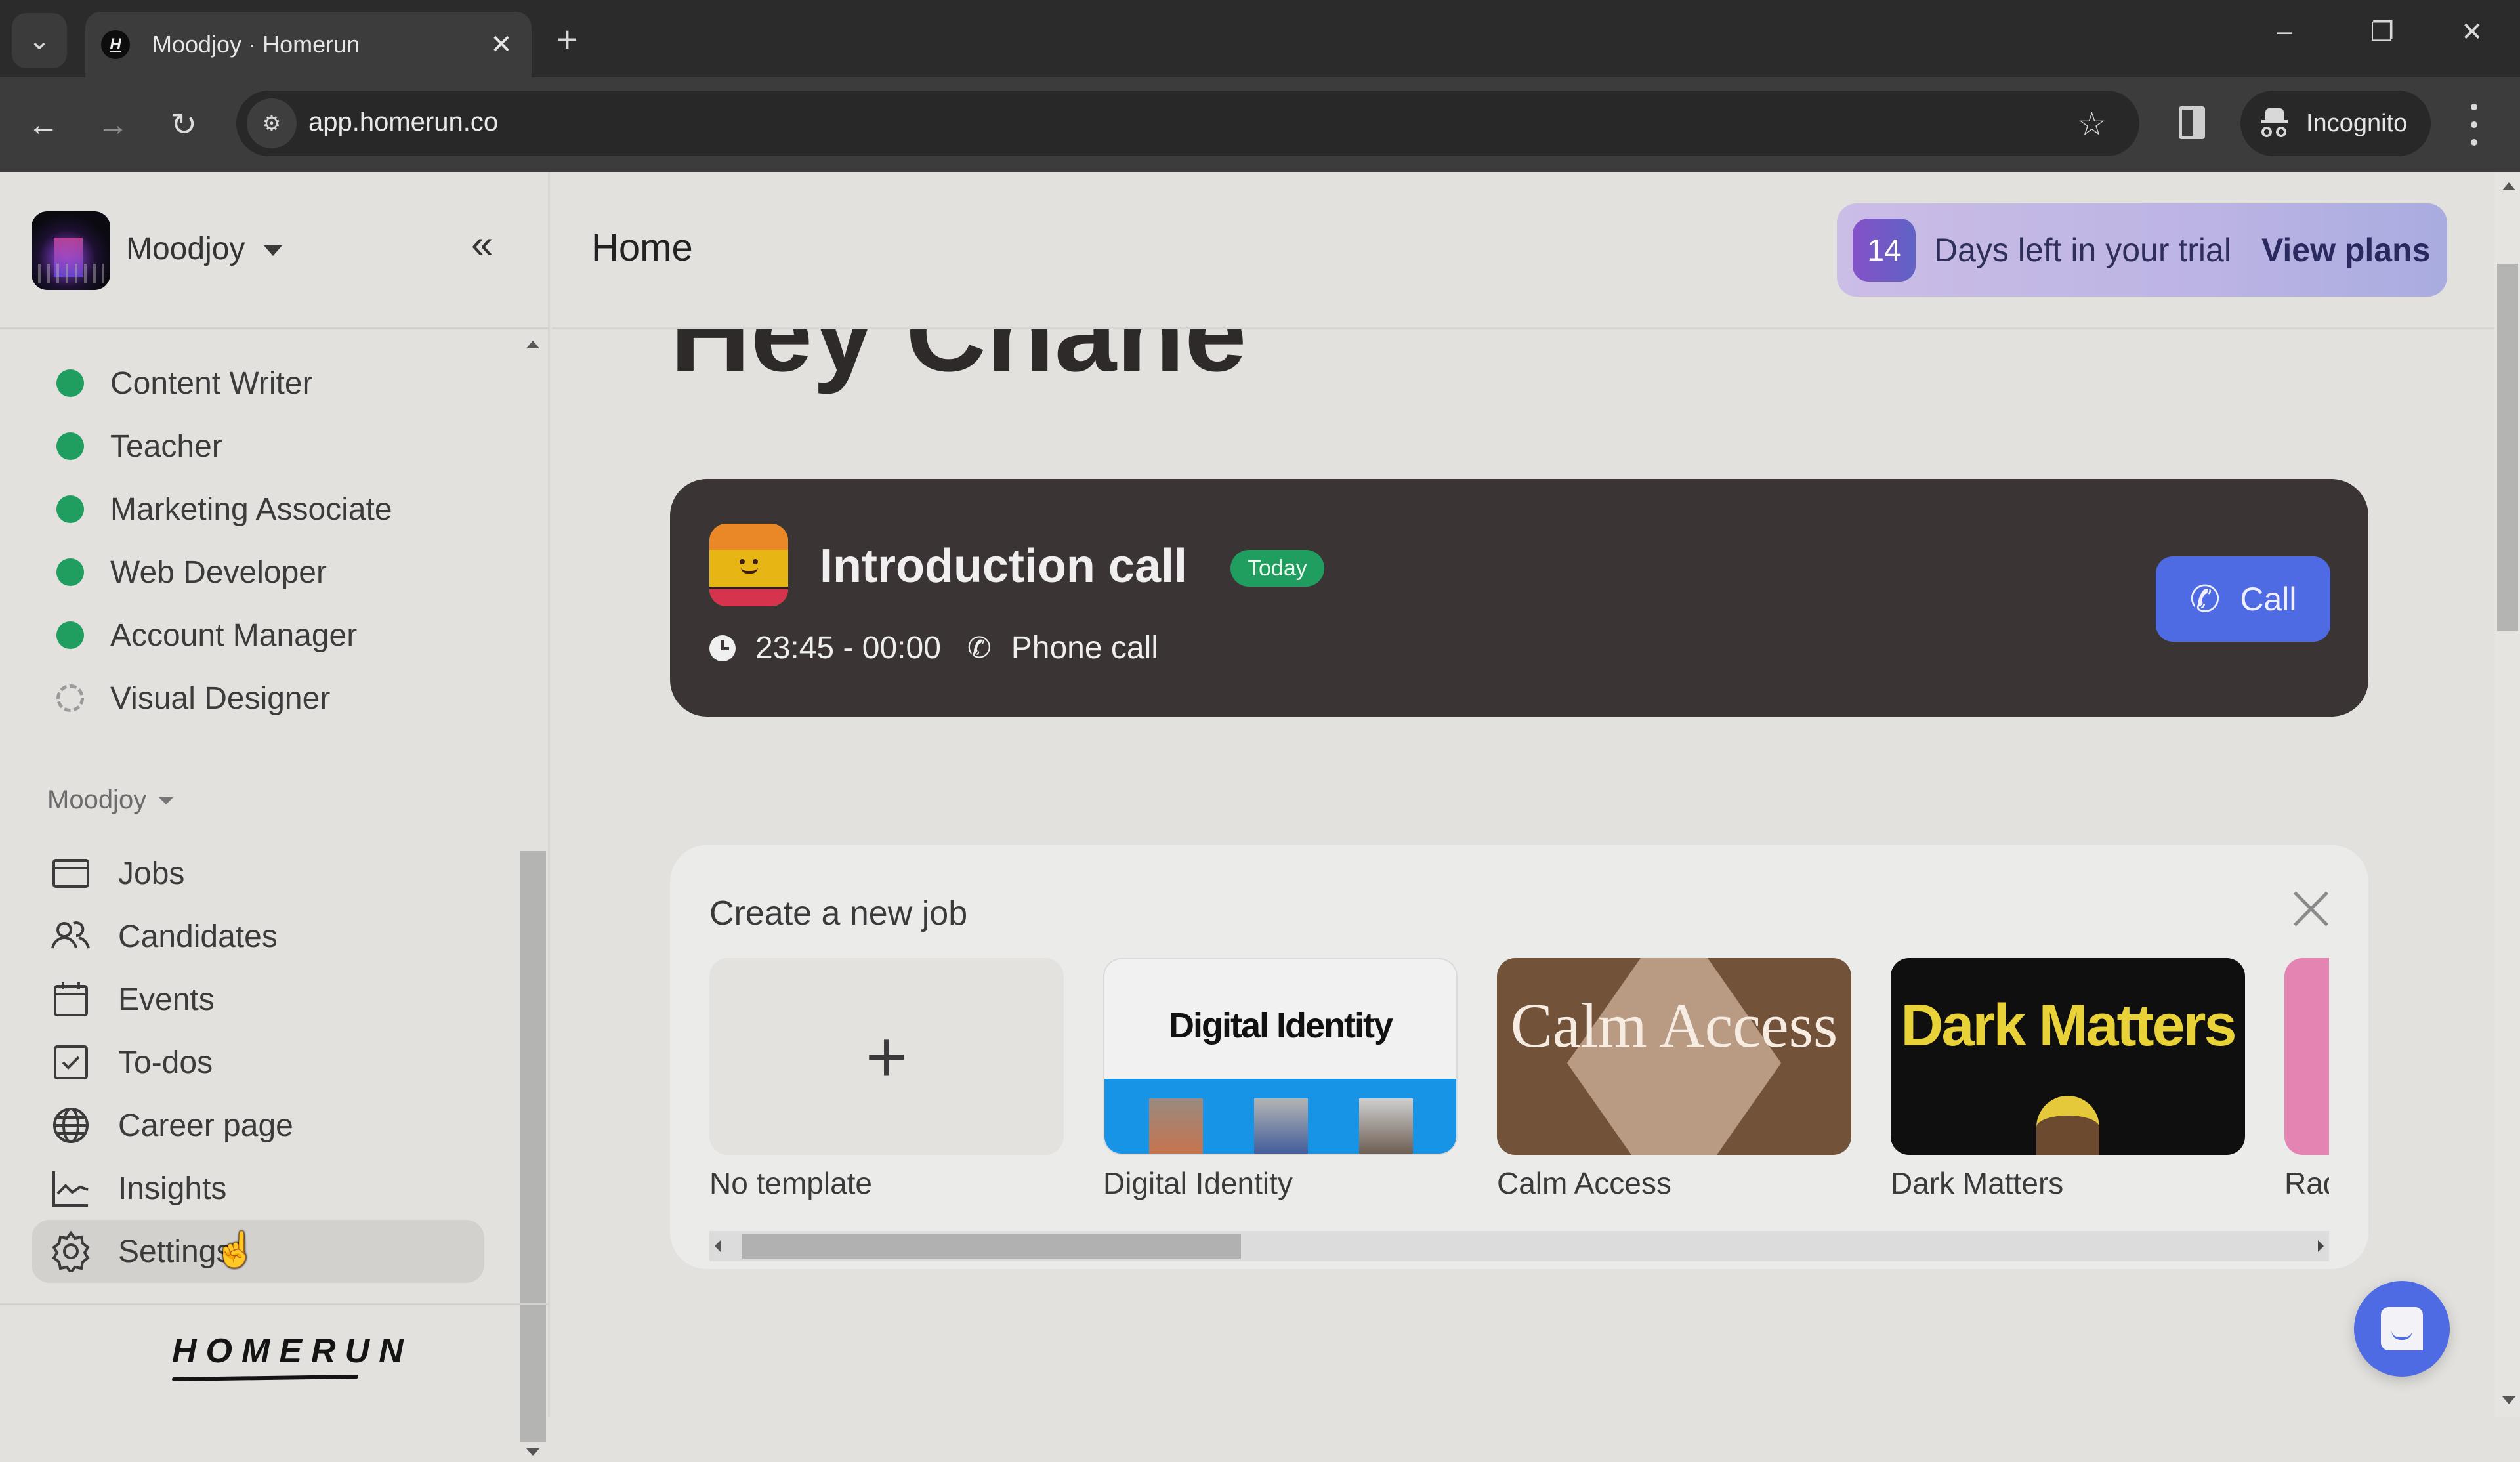  I want to click on template-thumbnail: Calm Access, so click(1674, 1056).